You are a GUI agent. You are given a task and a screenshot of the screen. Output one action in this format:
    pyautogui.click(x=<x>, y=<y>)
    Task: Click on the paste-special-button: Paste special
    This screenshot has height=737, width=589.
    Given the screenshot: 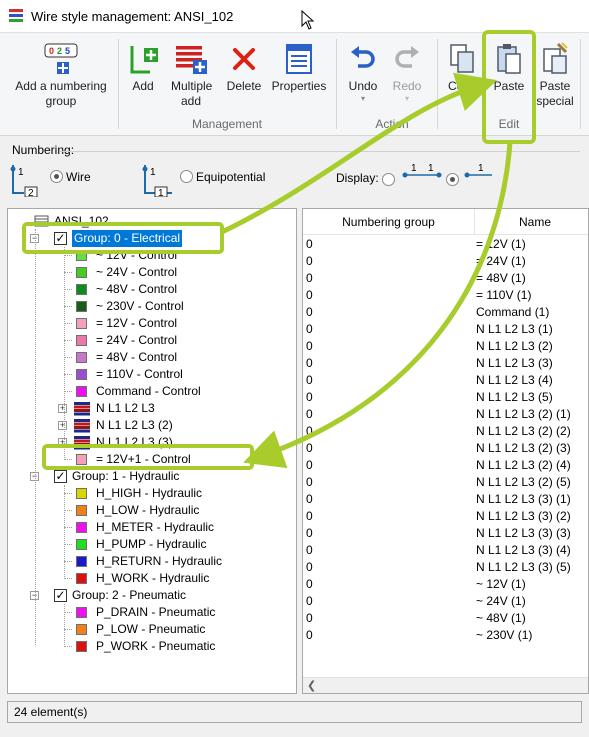 What is the action you would take?
    pyautogui.click(x=555, y=74)
    